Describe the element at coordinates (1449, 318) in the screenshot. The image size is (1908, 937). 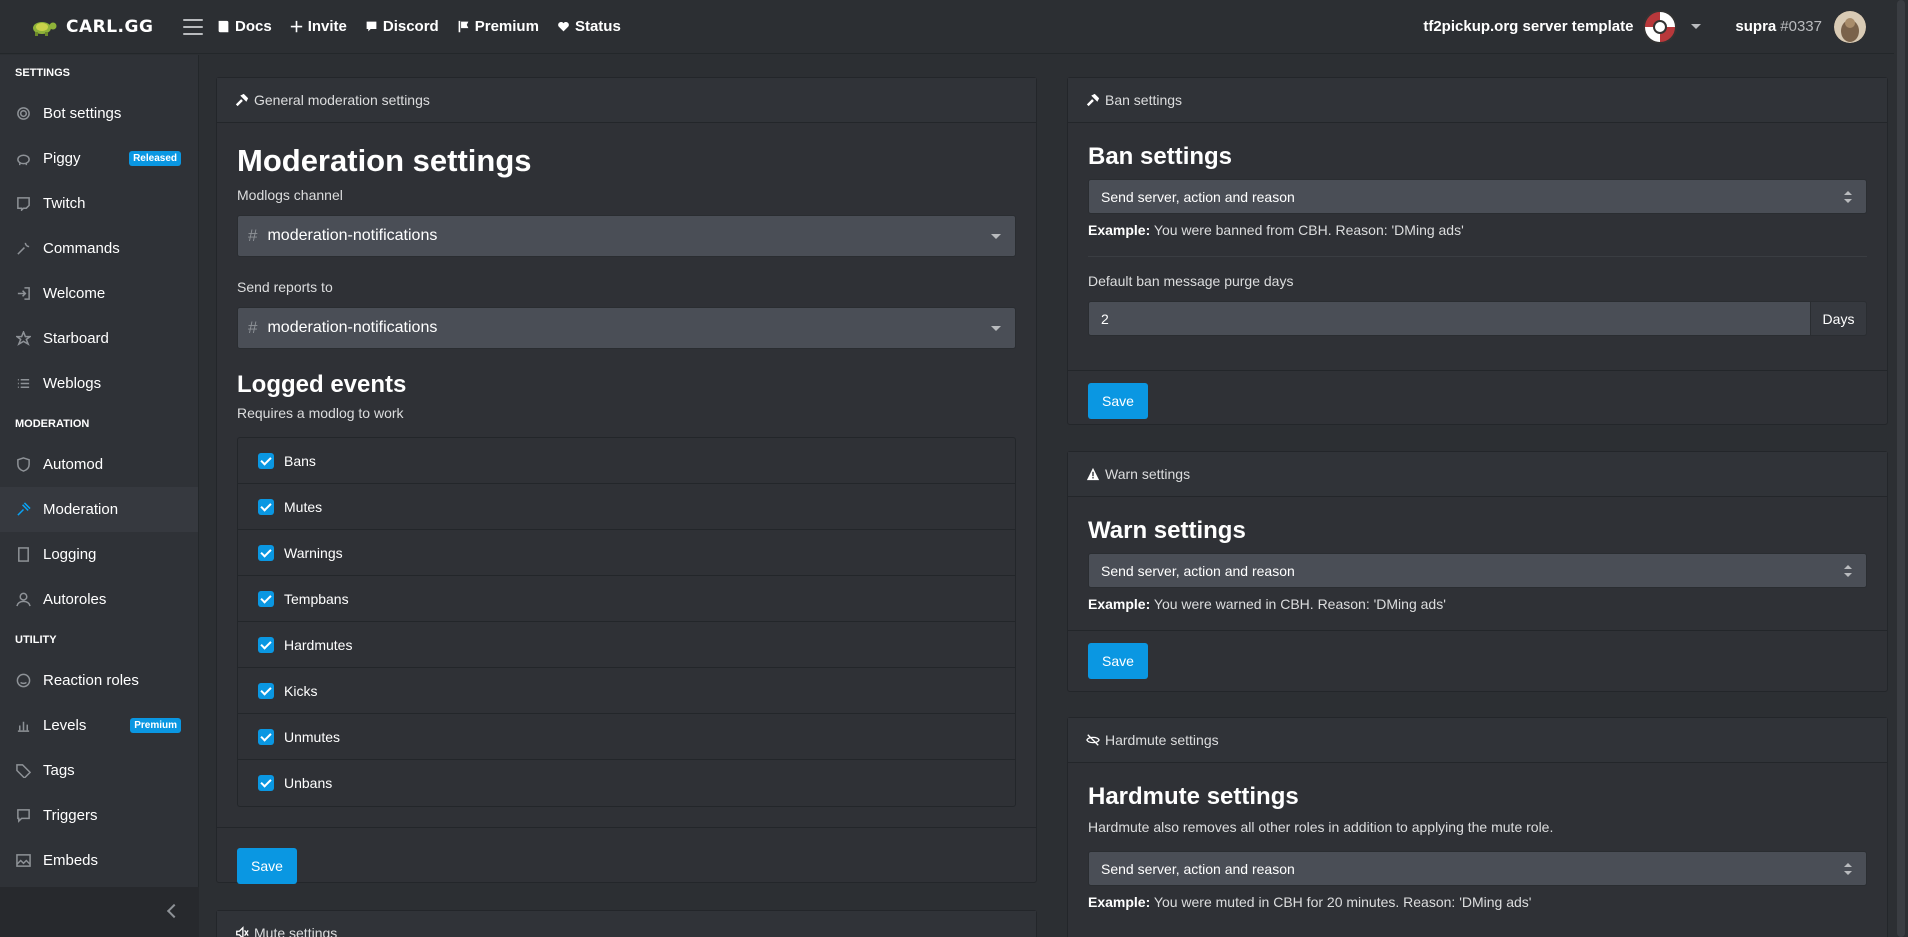
I see `purge-days-input: 2` at that location.